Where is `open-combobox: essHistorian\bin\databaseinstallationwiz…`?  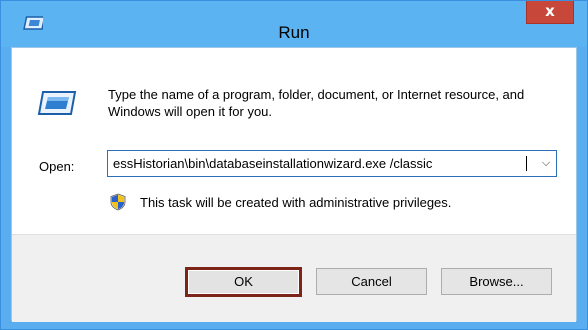
open-combobox: essHistorian\bin\databaseinstallationwiz… is located at coordinates (332, 163).